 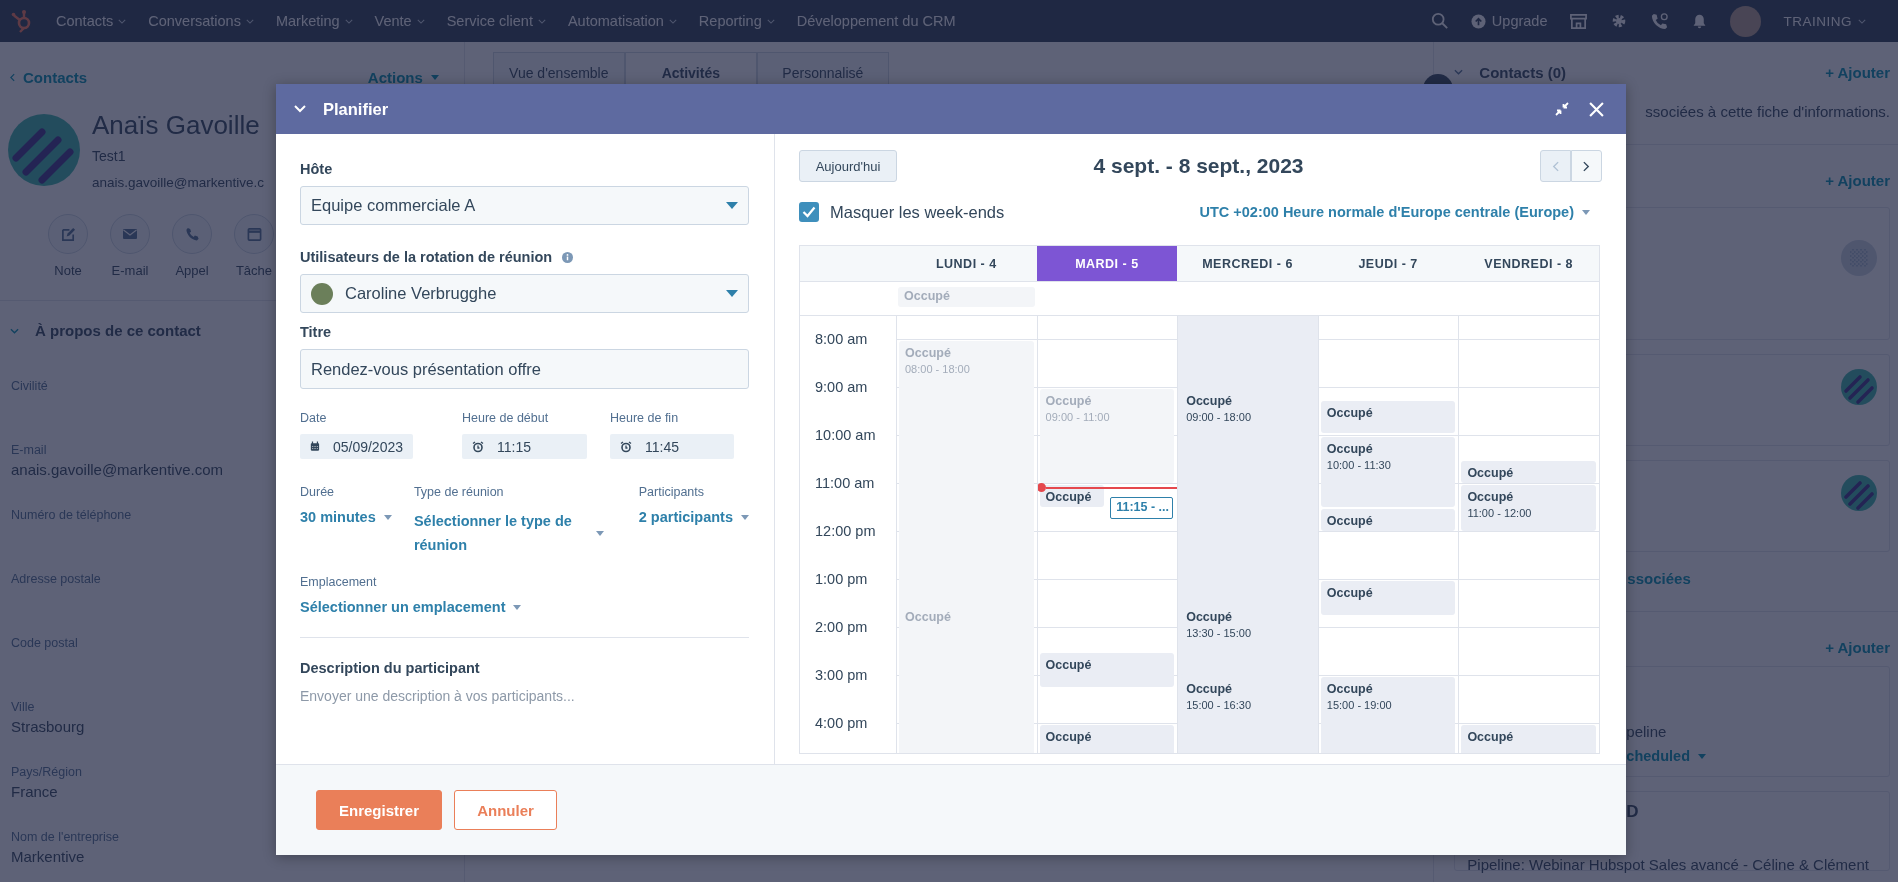 I want to click on minimize-icon, so click(x=1562, y=109).